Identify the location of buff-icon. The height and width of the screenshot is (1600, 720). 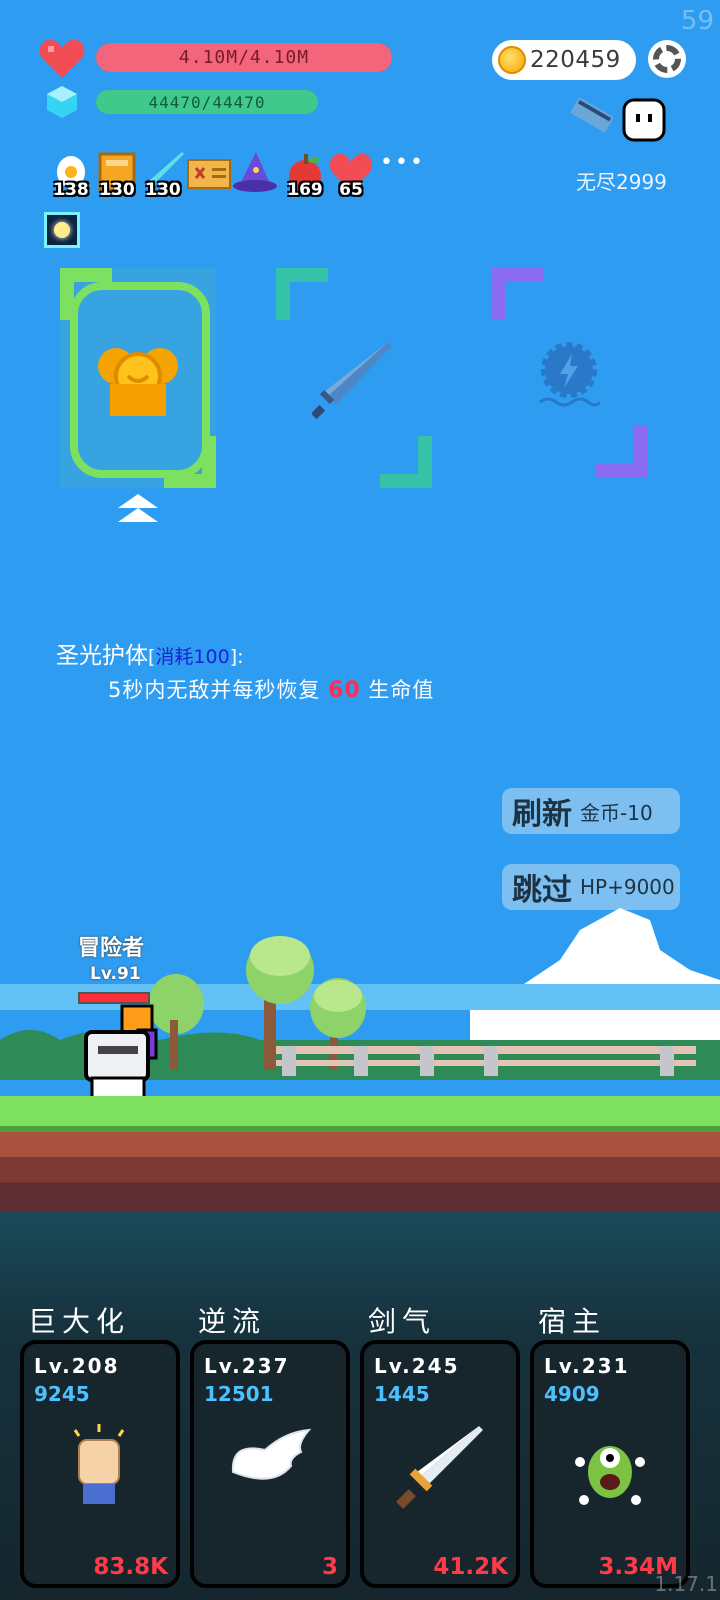
(62, 230).